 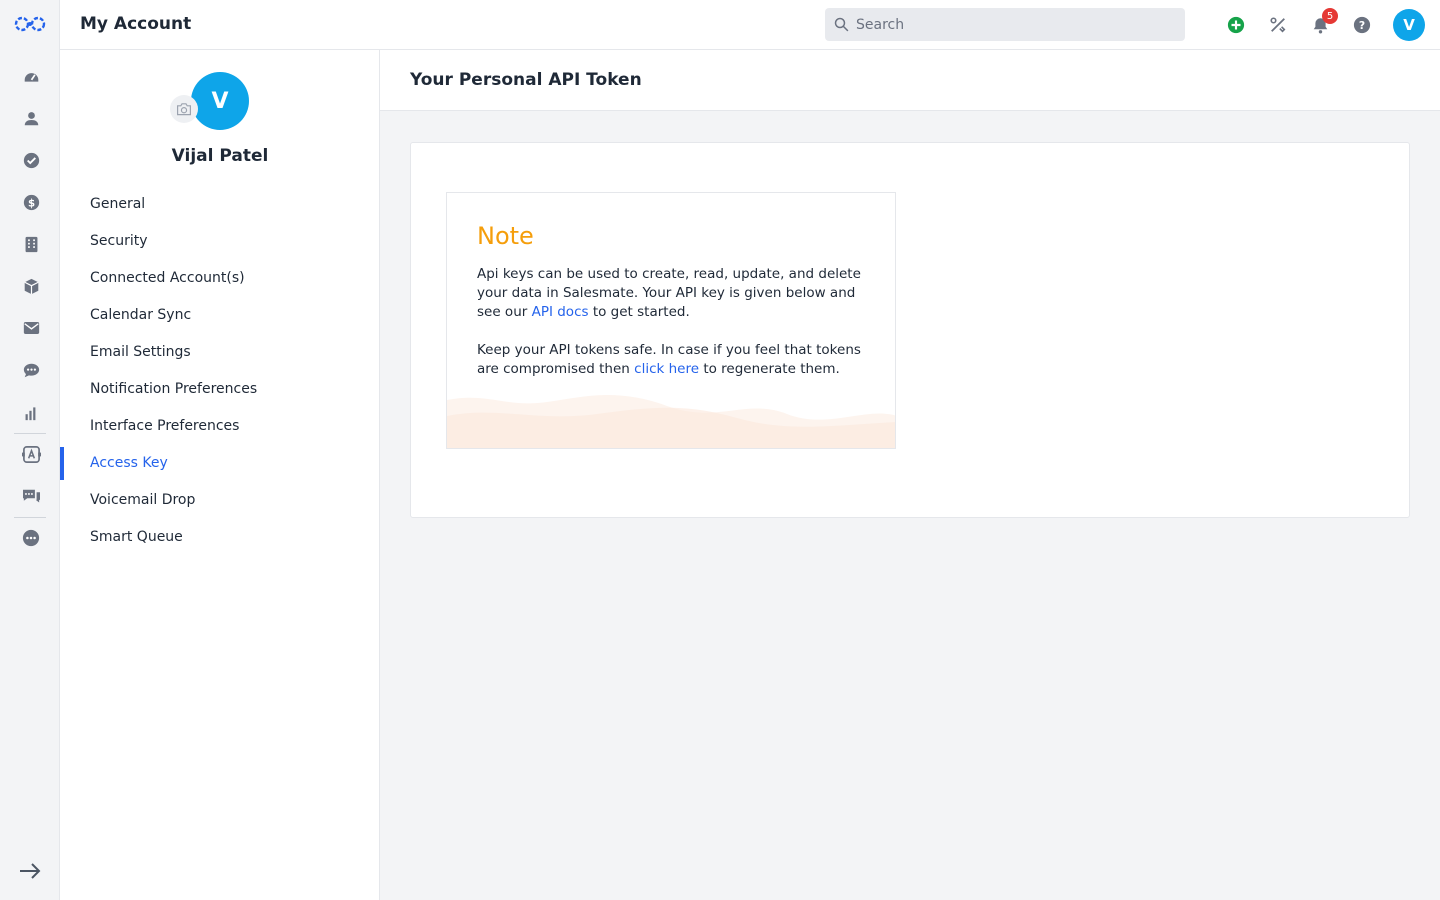 I want to click on dashboard-icon, so click(x=31, y=76).